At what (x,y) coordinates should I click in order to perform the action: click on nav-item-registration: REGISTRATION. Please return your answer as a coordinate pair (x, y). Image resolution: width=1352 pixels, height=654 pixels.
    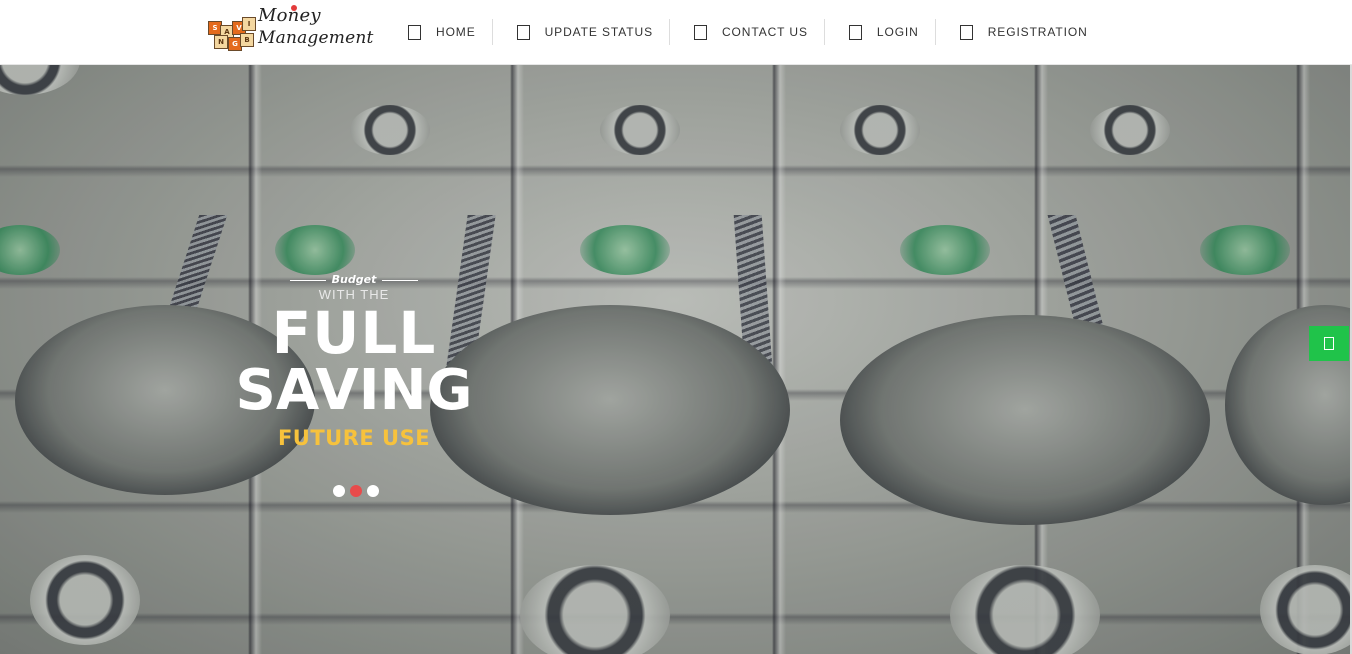
    Looking at the image, I should click on (1020, 32).